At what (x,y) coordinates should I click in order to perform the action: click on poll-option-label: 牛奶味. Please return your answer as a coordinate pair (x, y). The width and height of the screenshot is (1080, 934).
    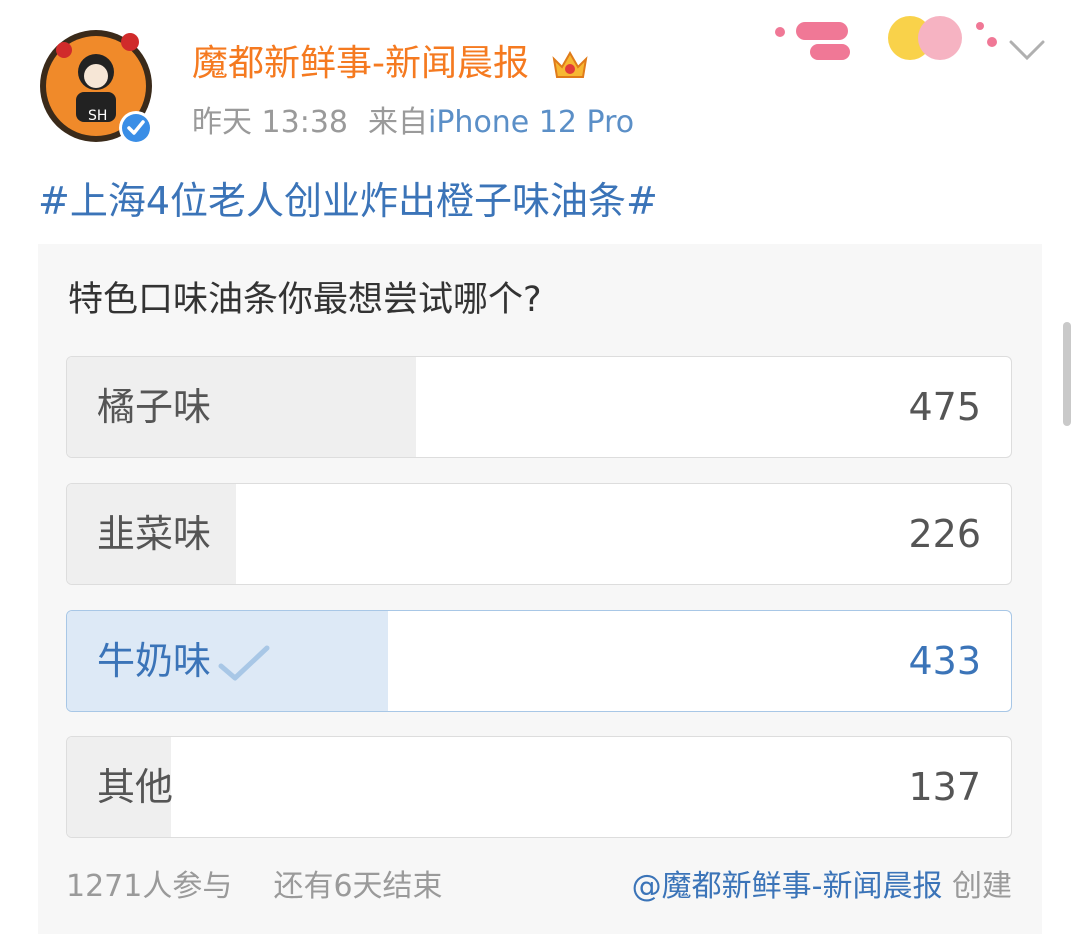
    Looking at the image, I should click on (184, 661).